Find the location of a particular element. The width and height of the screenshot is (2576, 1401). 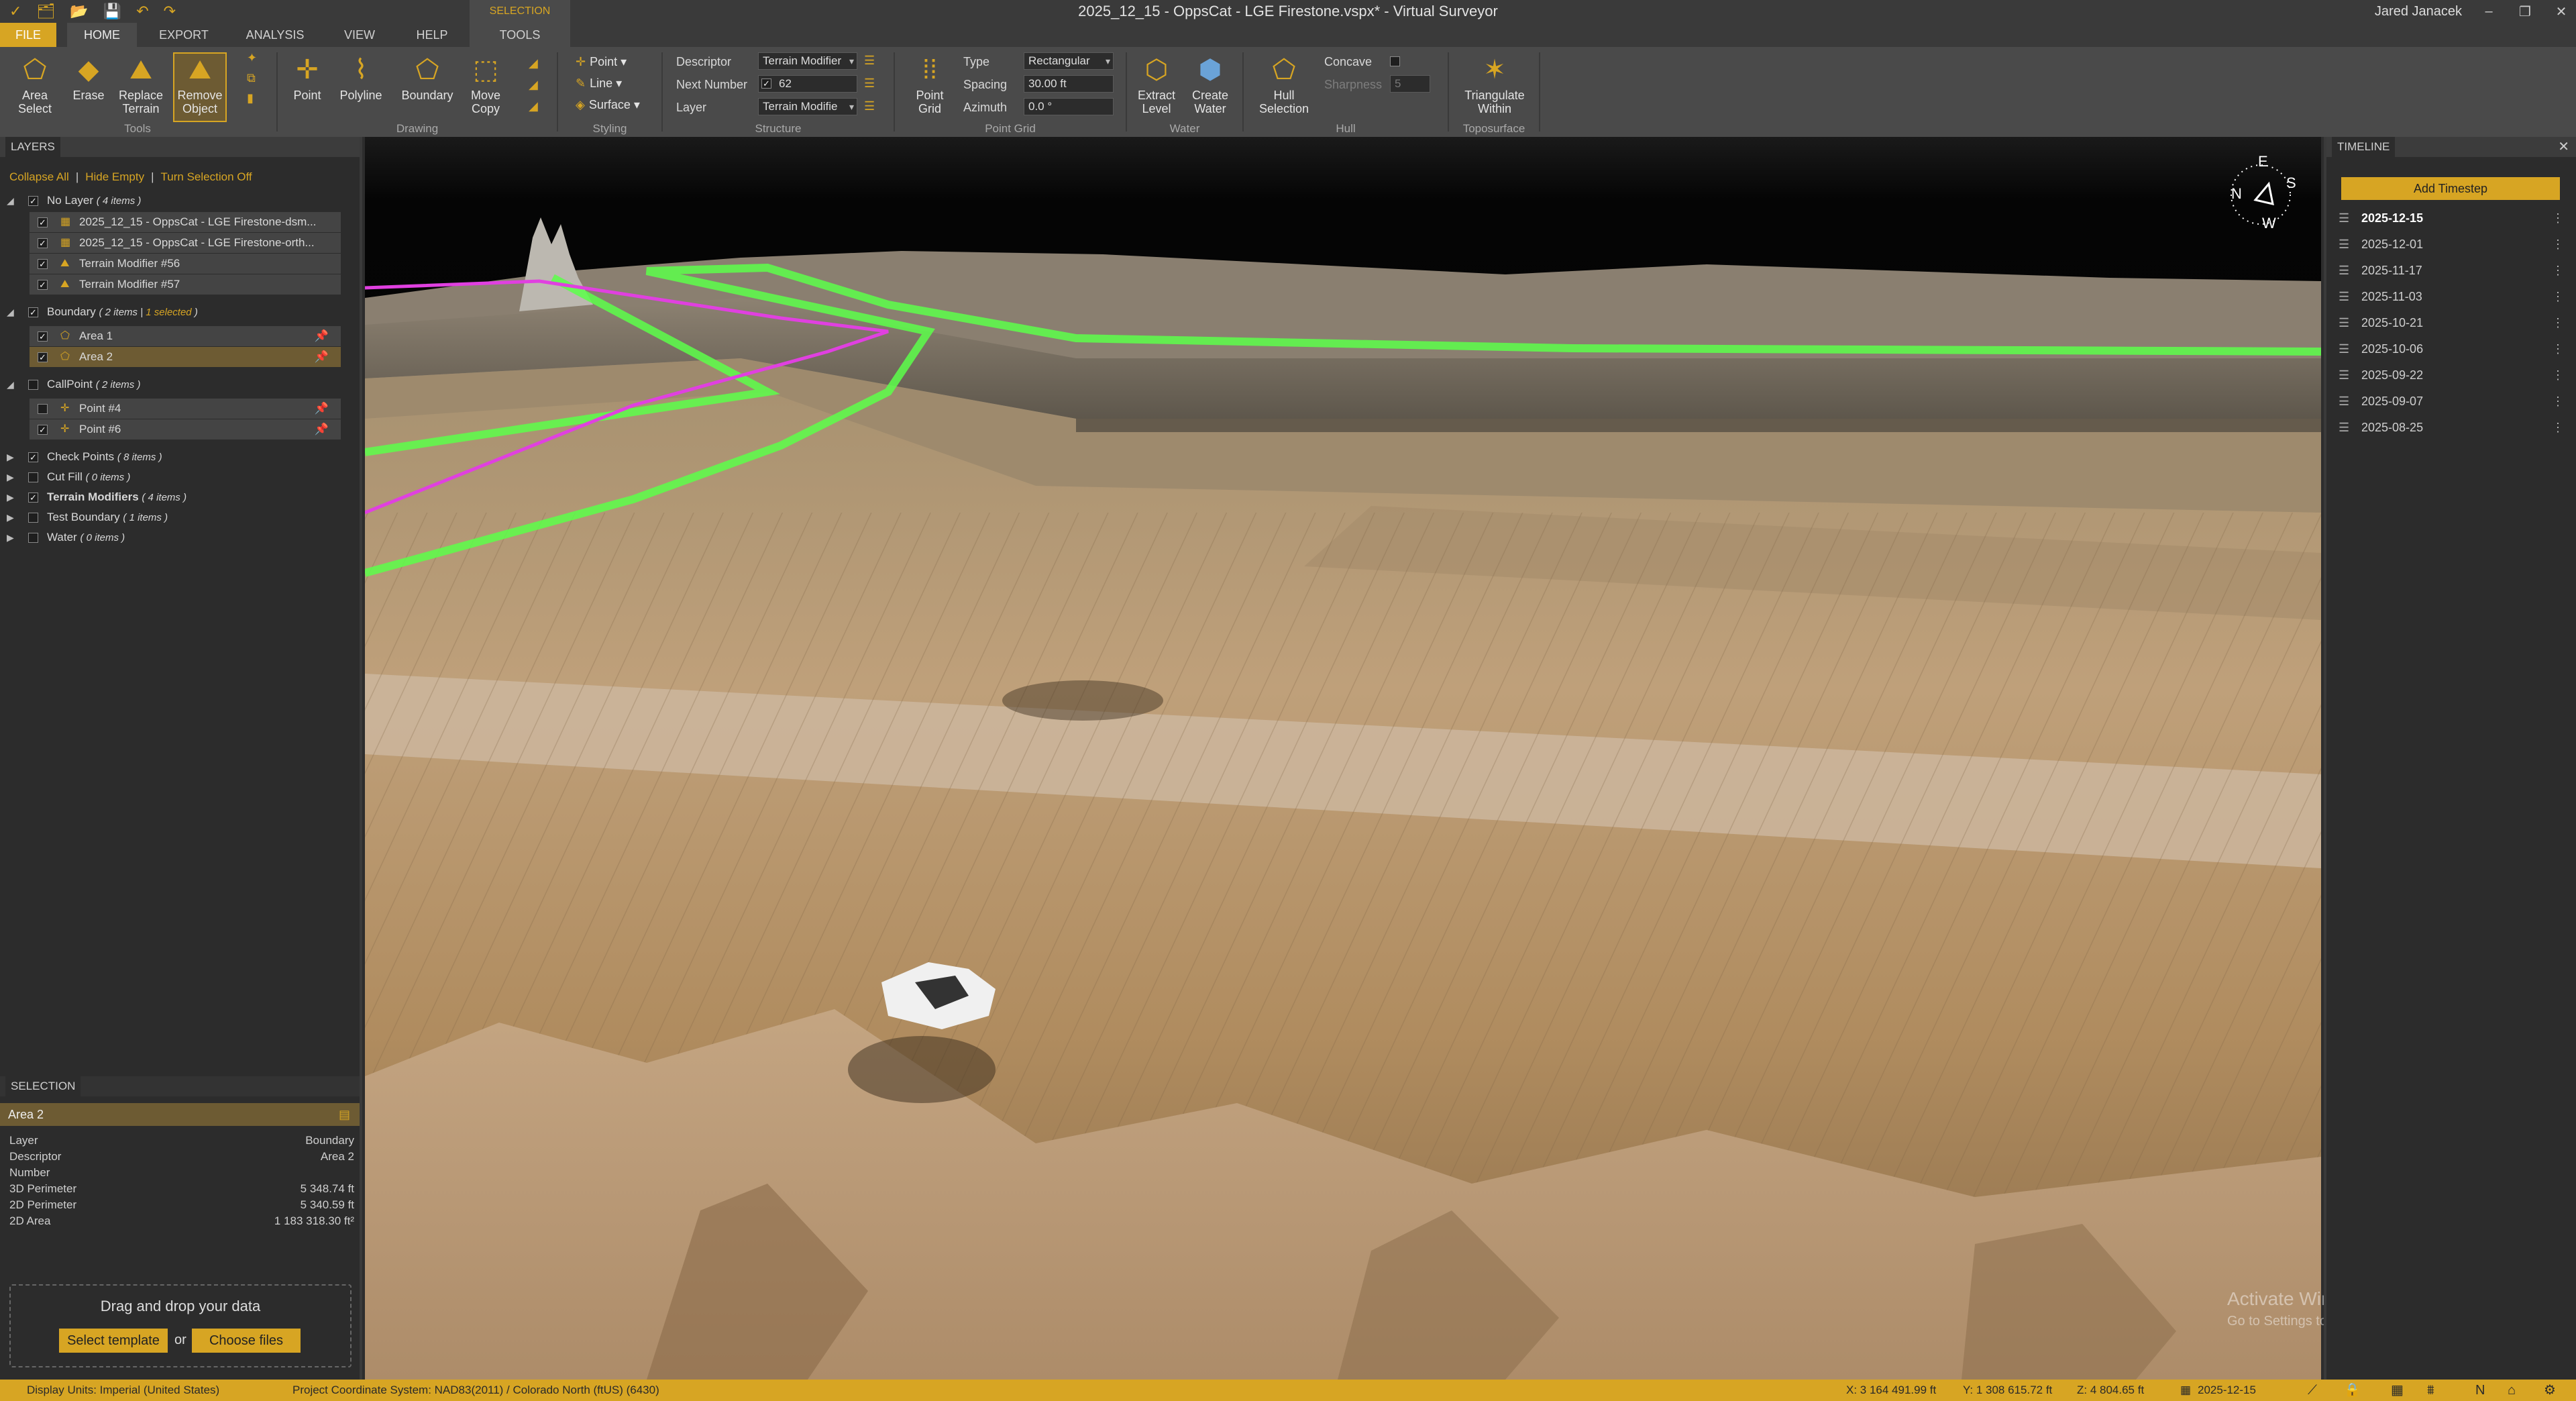

item-checkbox is located at coordinates (43, 409).